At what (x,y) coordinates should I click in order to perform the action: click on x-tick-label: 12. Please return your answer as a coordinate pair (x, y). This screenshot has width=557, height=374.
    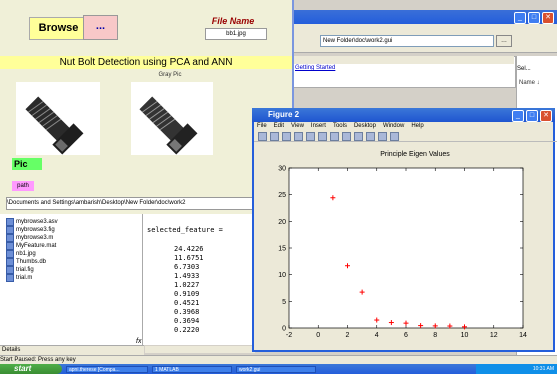
    Looking at the image, I should click on (494, 335).